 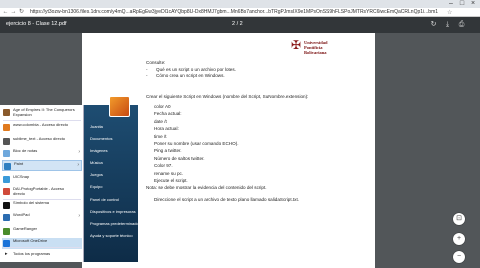 What do you see at coordinates (459, 239) in the screenshot?
I see `zoom-in-button: +` at bounding box center [459, 239].